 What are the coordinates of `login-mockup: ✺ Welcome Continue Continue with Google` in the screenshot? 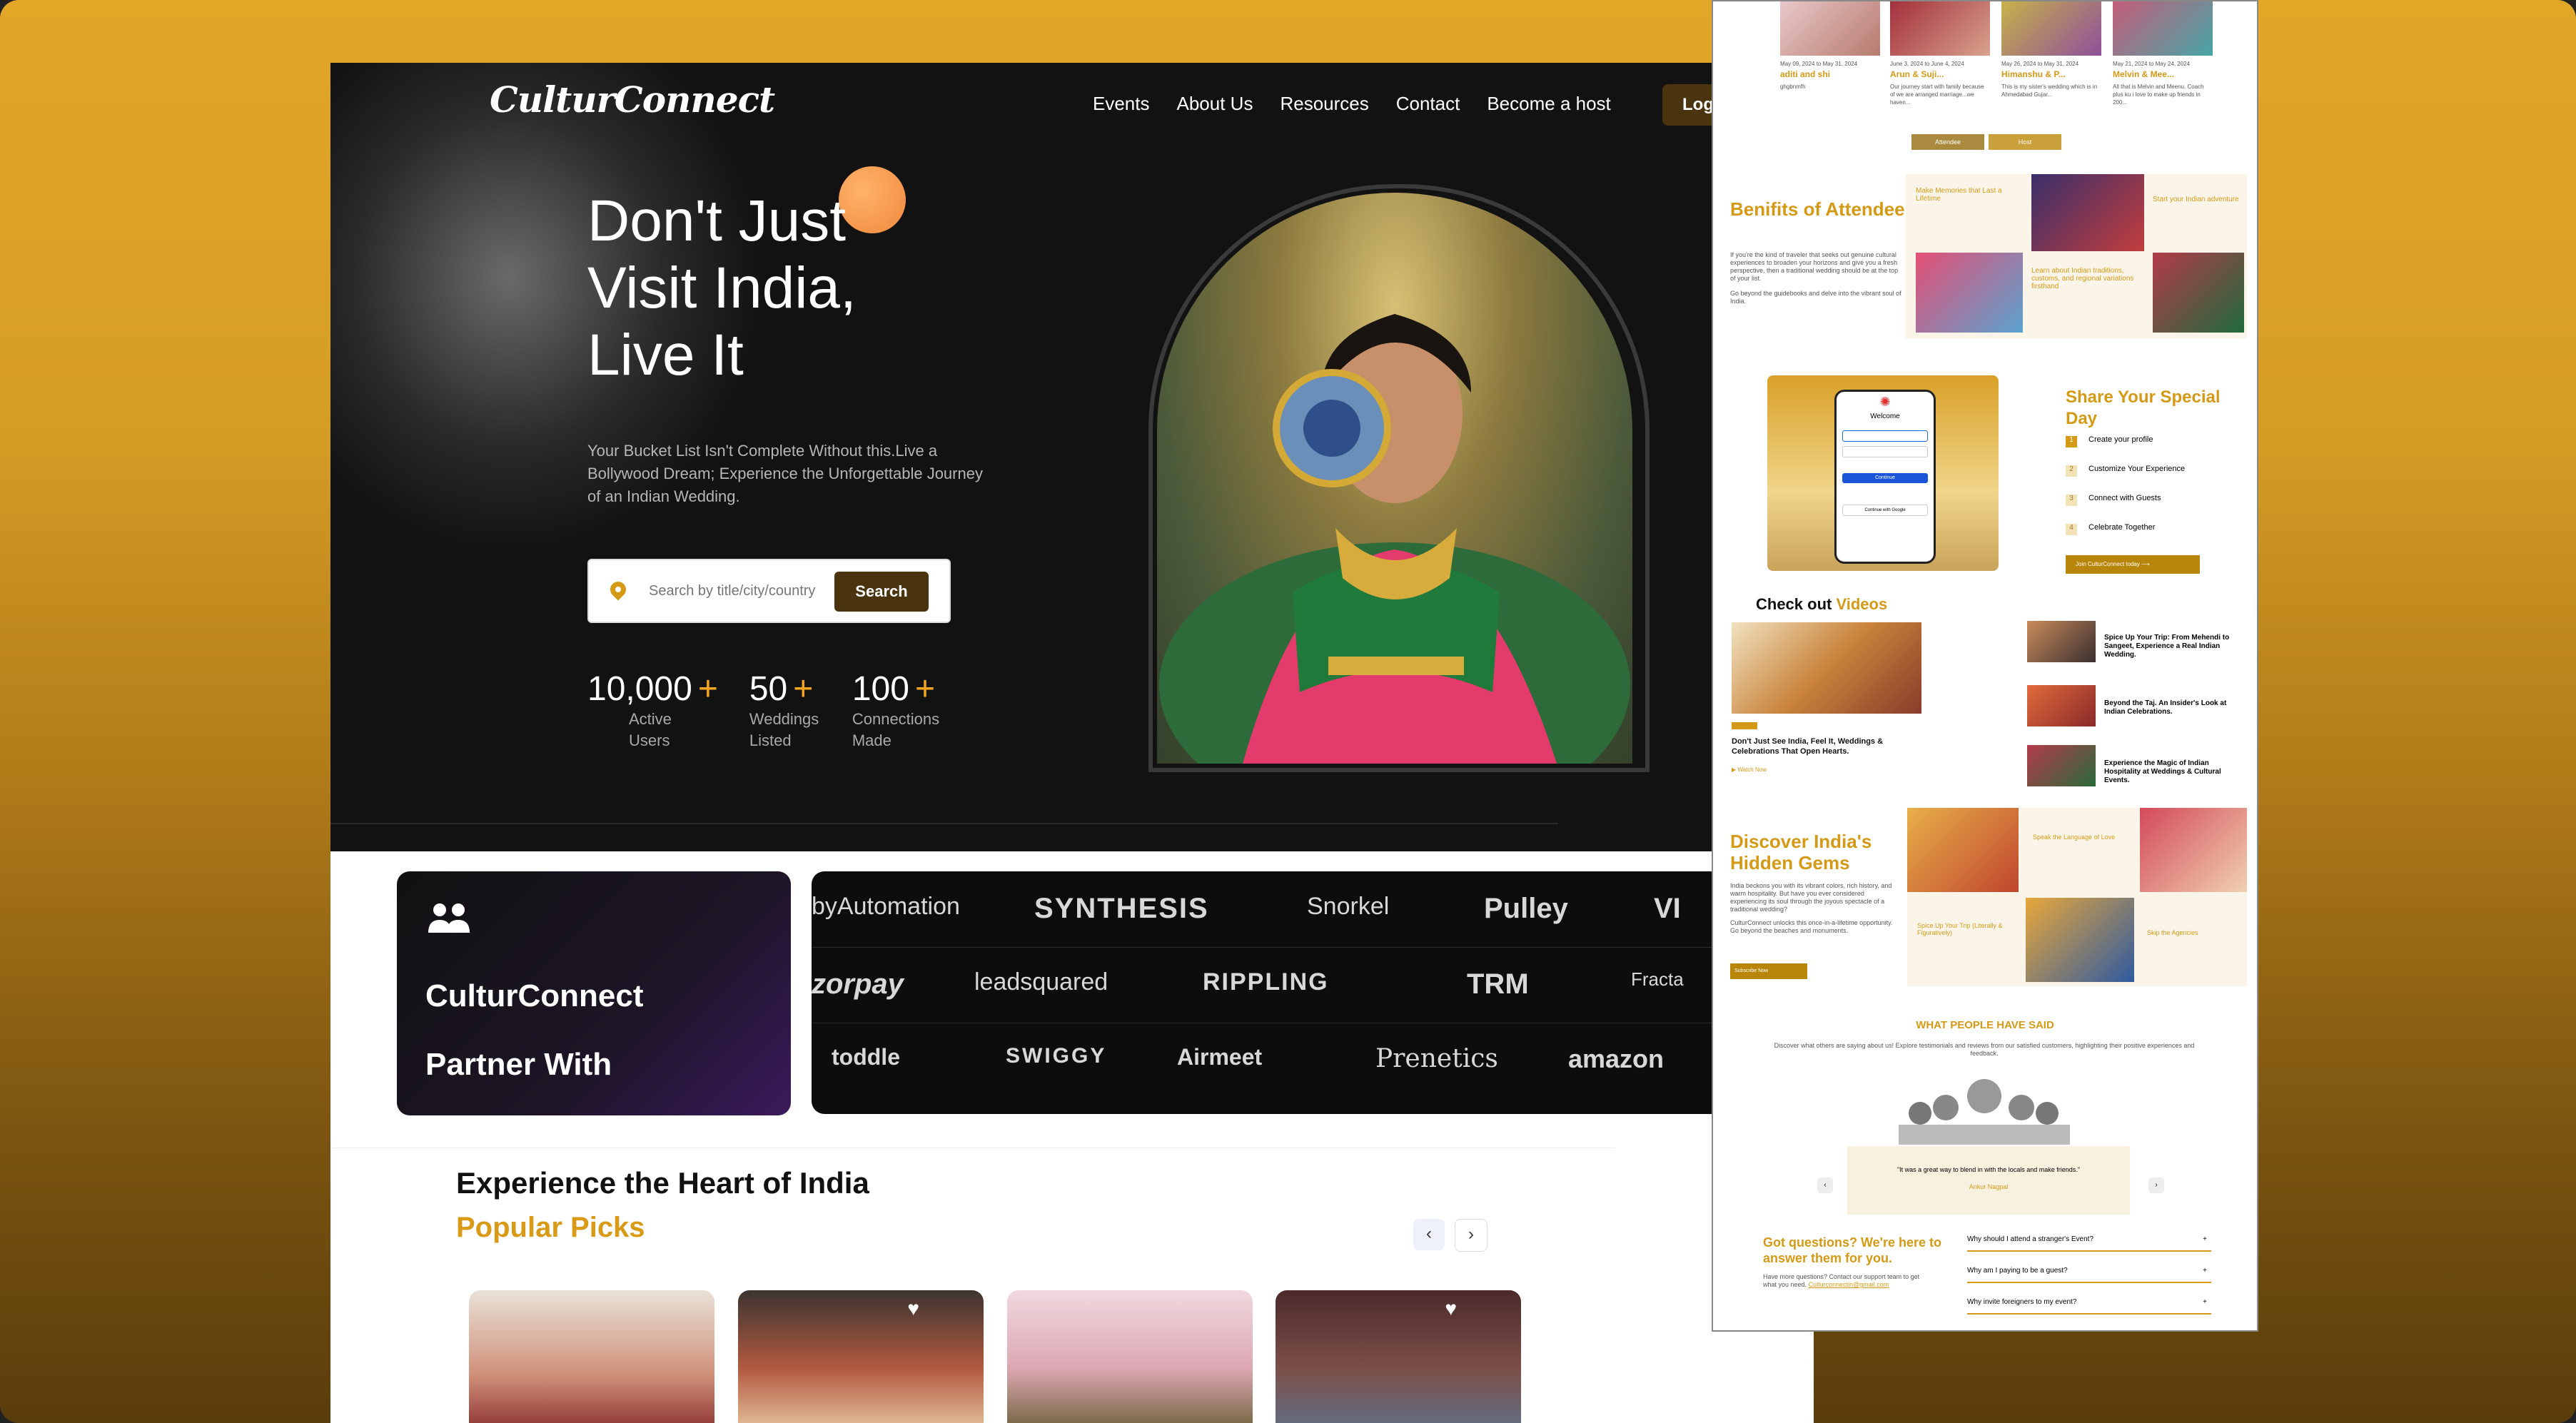 It's located at (1883, 473).